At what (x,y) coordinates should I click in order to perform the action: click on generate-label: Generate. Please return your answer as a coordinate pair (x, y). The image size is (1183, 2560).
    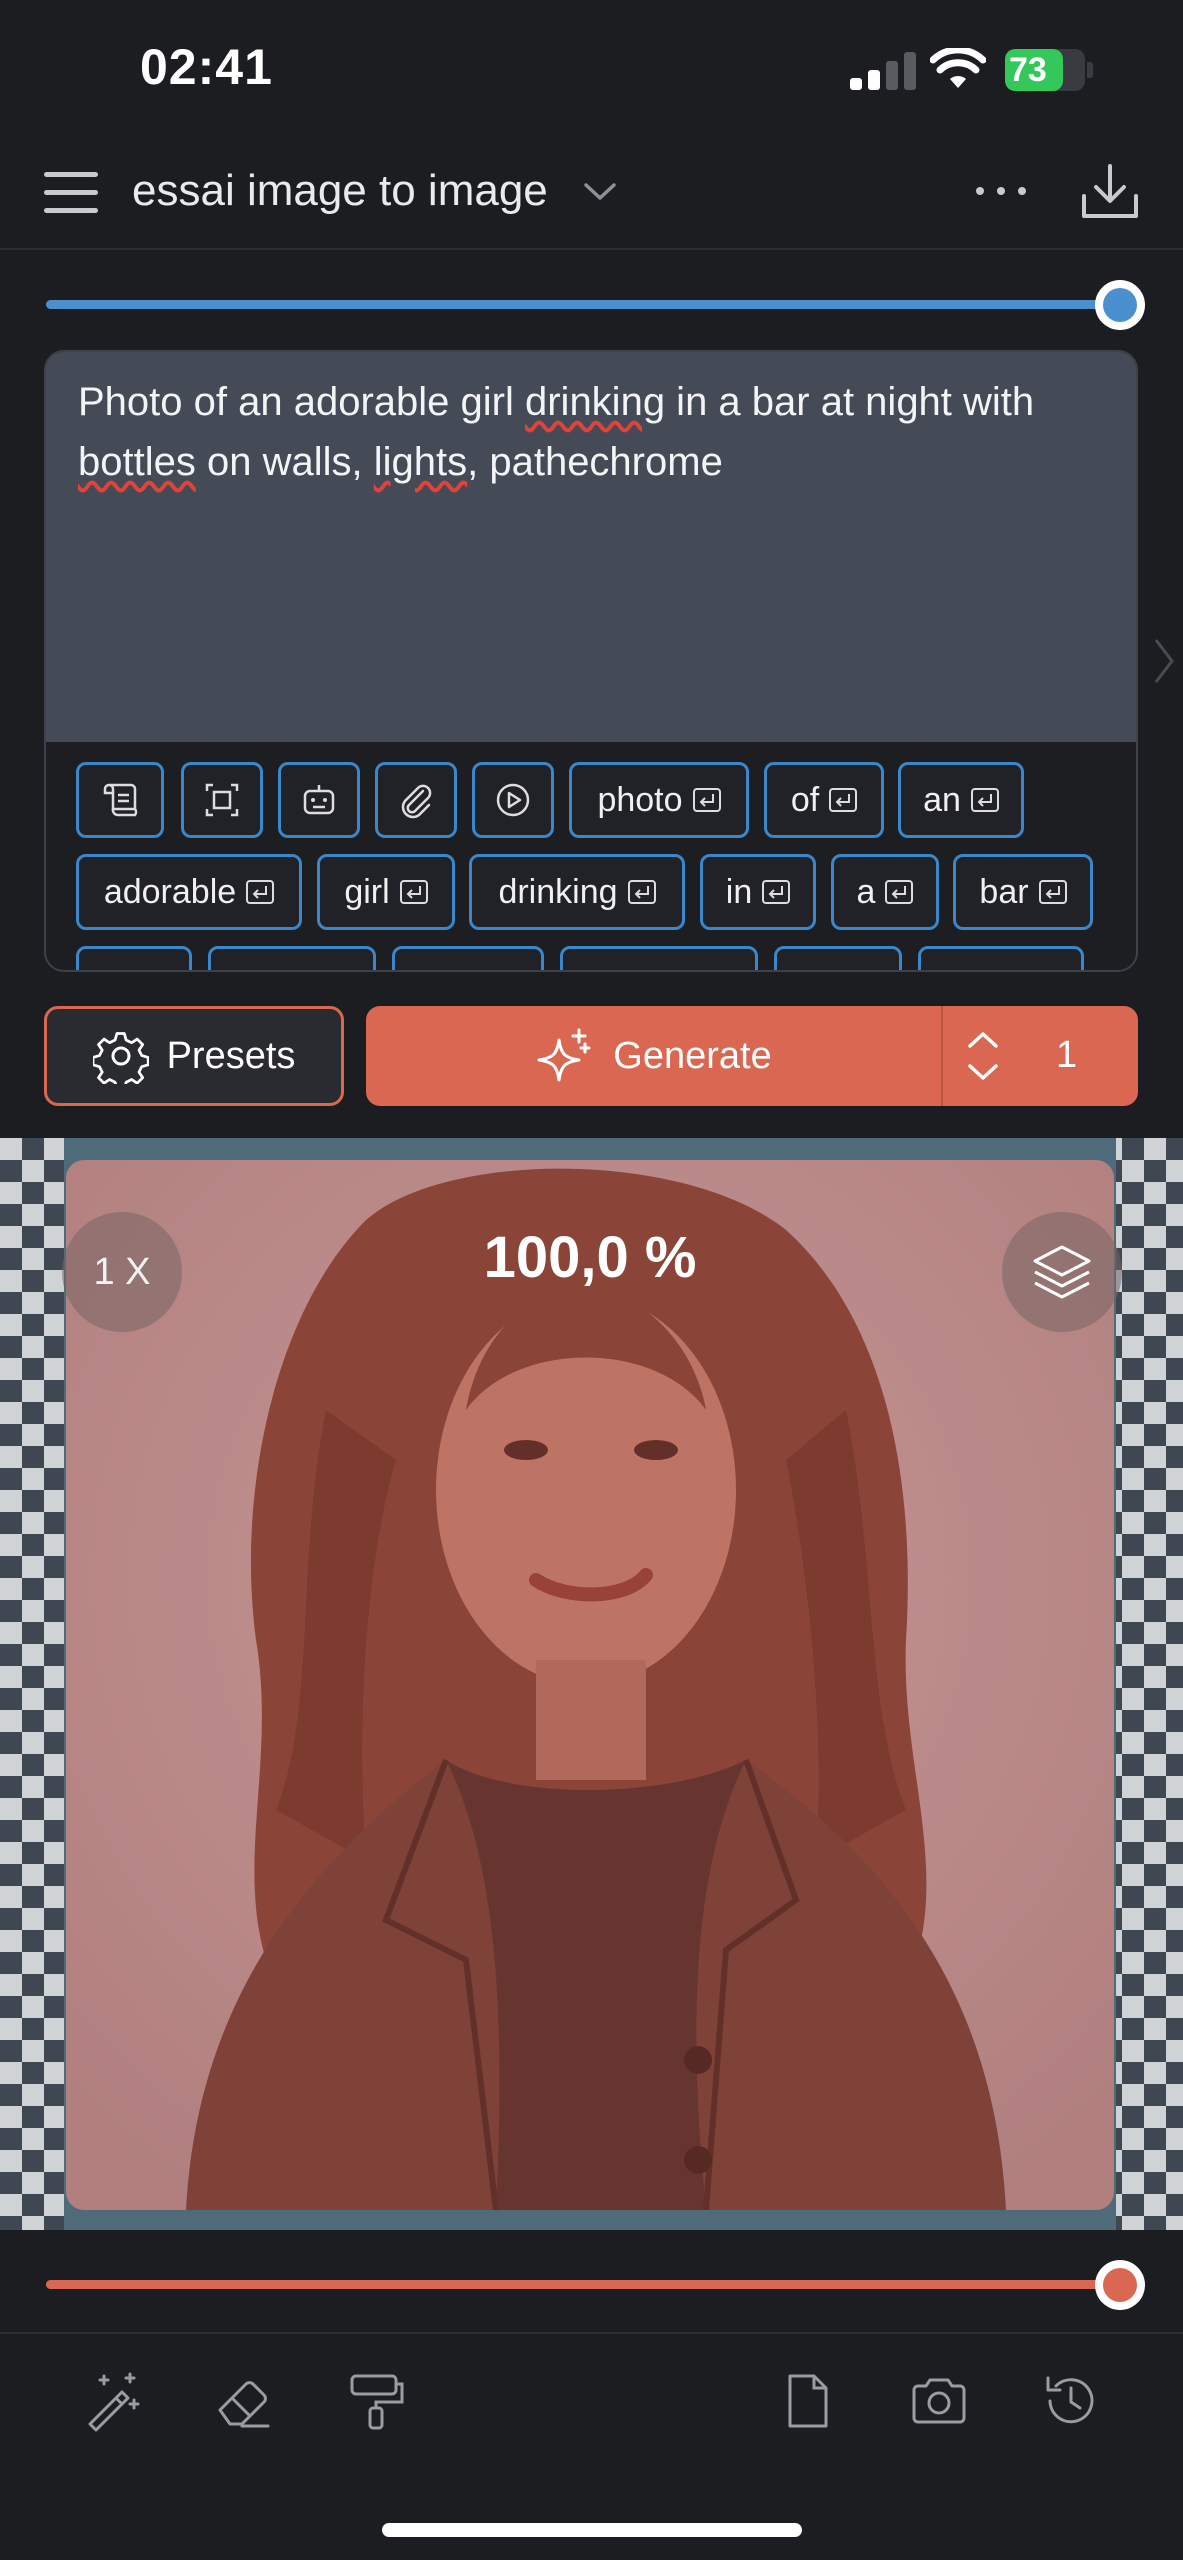
    Looking at the image, I should click on (692, 1055).